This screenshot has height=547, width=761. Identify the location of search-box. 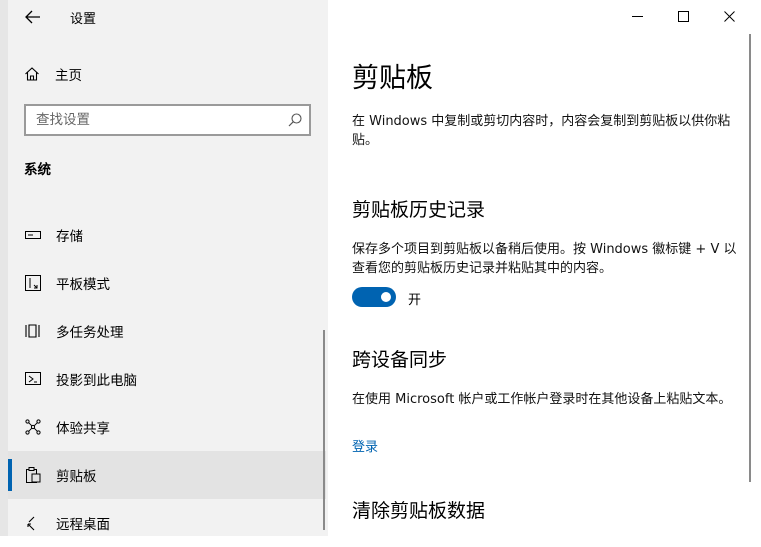
(167, 120).